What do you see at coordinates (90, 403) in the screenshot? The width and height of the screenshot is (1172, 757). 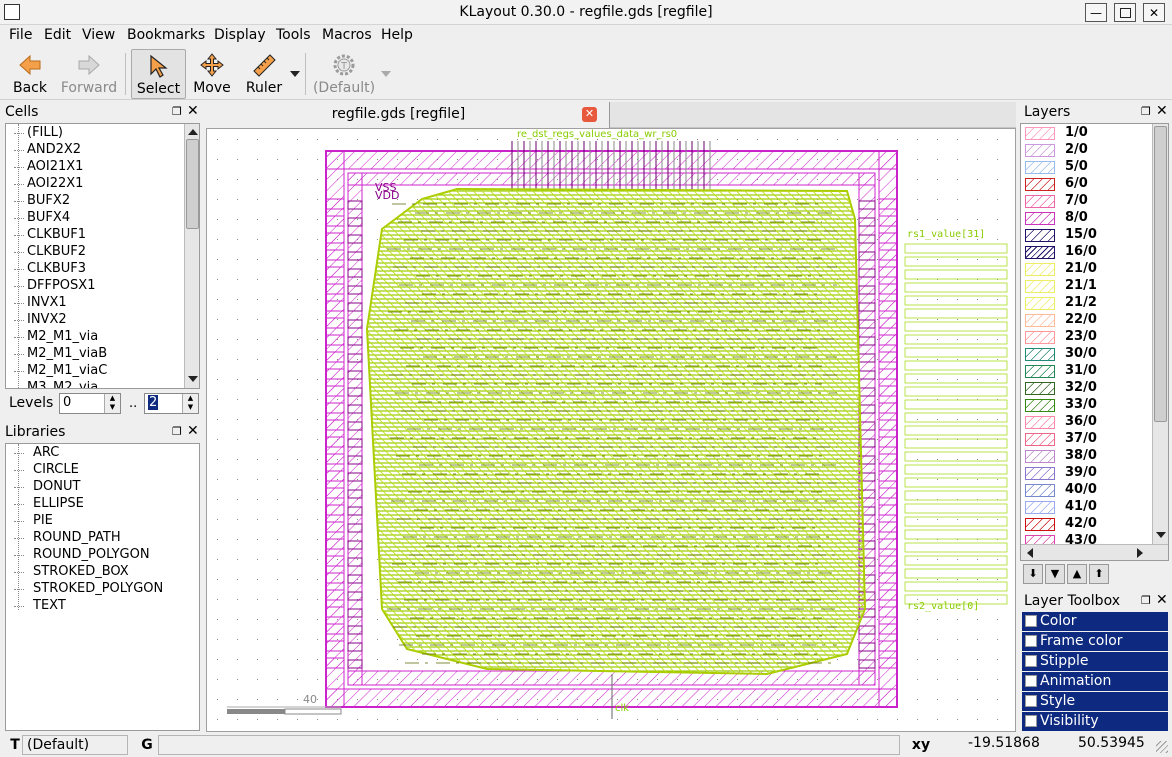 I see `levels-min-spinbox: 0 ▲ ▼` at bounding box center [90, 403].